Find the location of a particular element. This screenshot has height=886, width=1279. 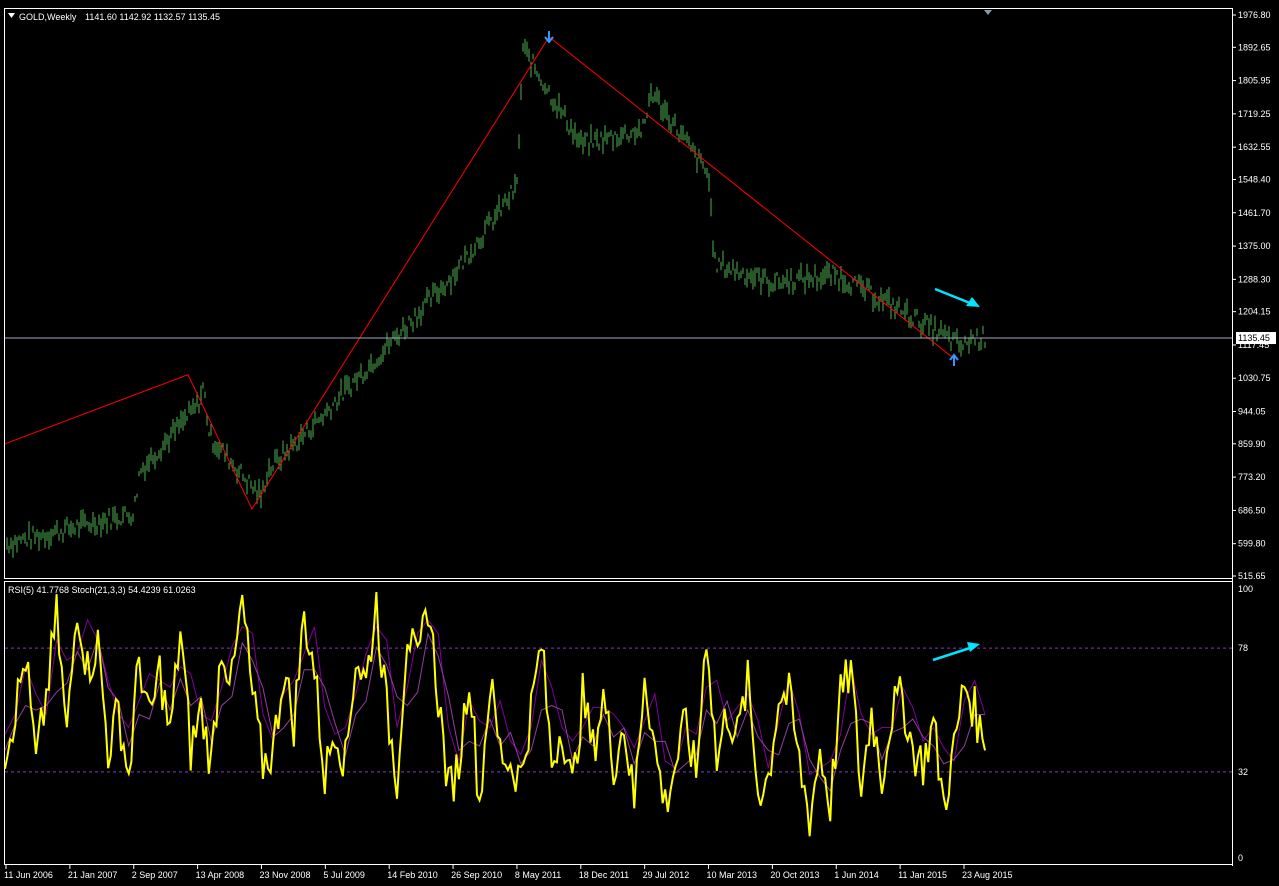

x-tick-label: 29 Jul 2012 is located at coordinates (666, 875).